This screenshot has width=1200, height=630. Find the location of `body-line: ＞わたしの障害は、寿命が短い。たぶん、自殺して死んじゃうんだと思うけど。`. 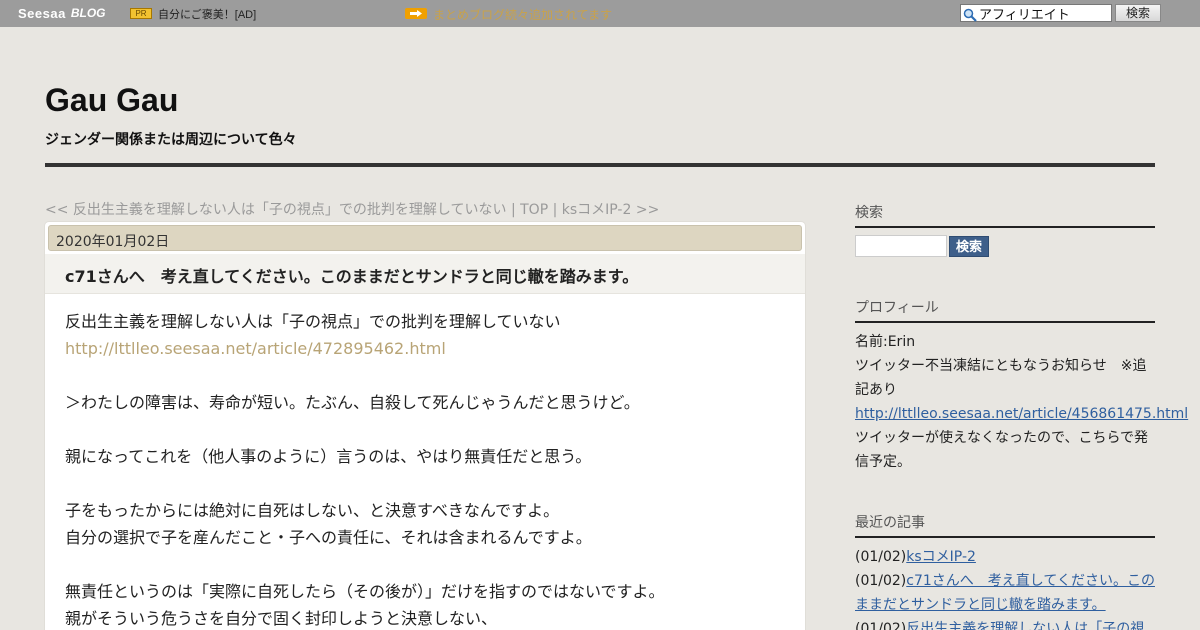

body-line: ＞わたしの障害は、寿命が短い。たぶん、自殺して死んじゃうんだと思うけど。 is located at coordinates (352, 402).